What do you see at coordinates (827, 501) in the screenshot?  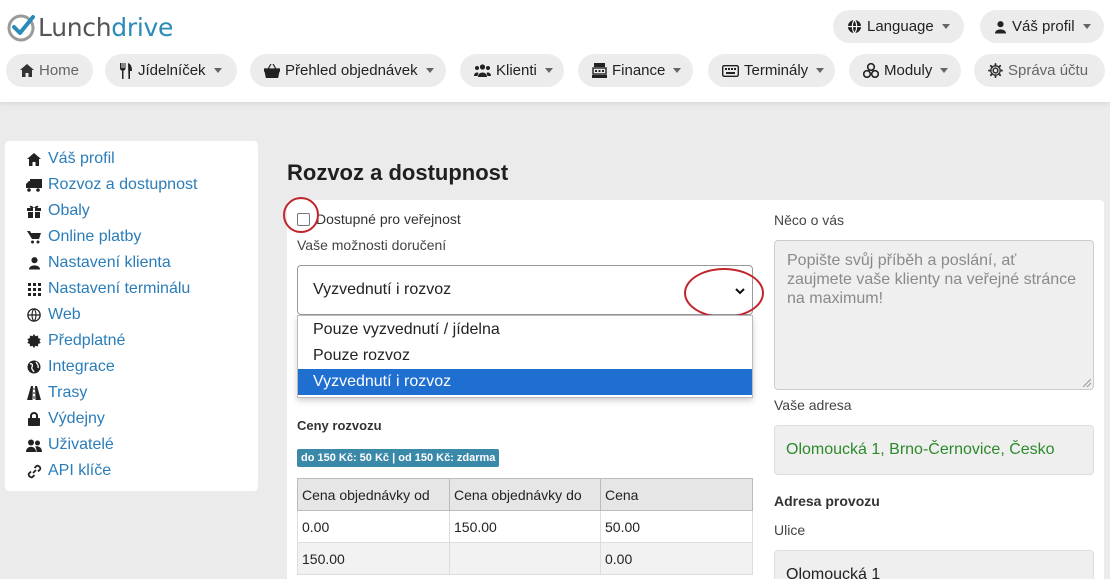 I see `provoz-heading: Adresa provozu` at bounding box center [827, 501].